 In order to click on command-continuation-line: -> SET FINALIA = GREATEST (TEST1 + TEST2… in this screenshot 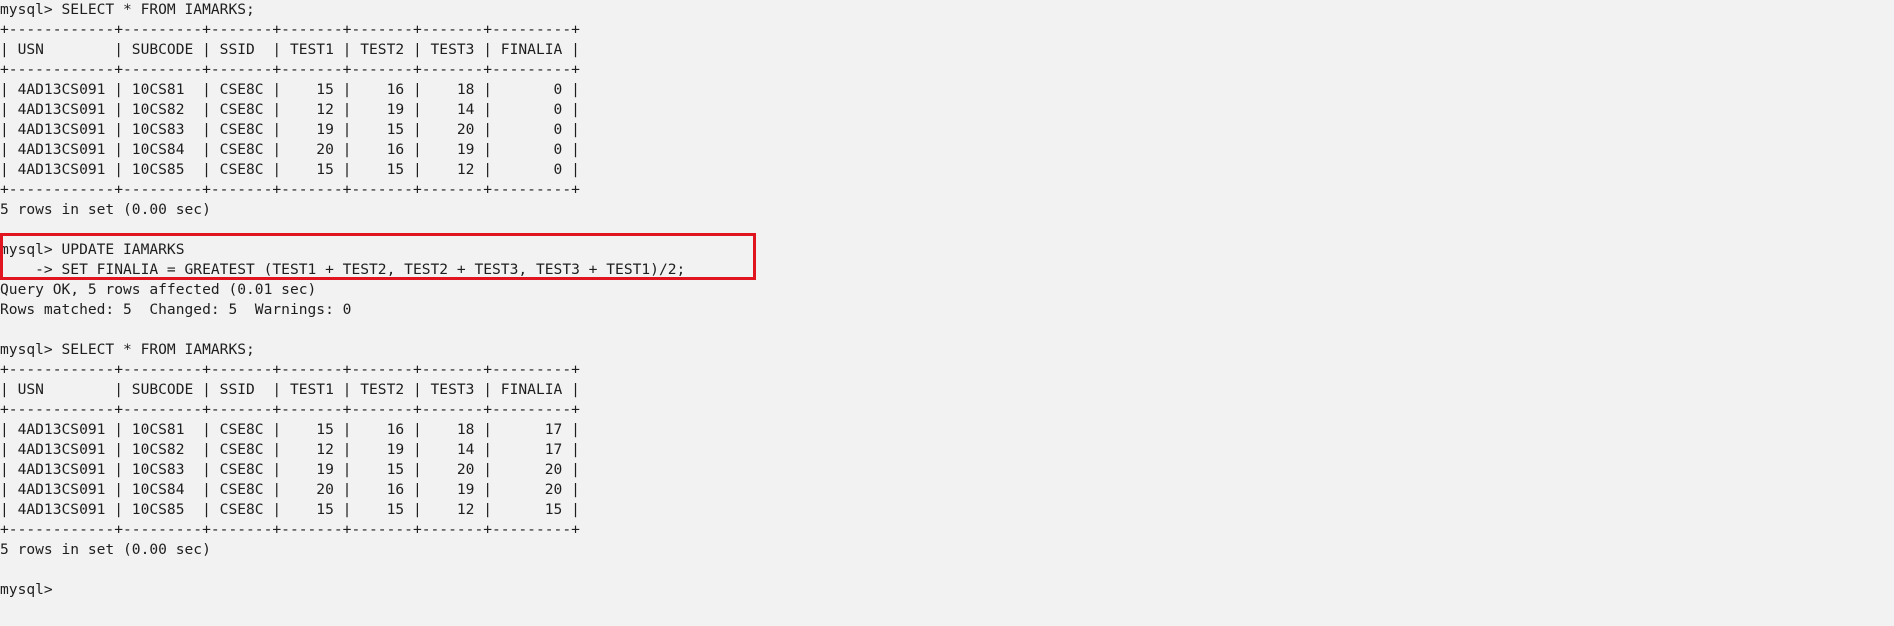, I will do `click(343, 269)`.